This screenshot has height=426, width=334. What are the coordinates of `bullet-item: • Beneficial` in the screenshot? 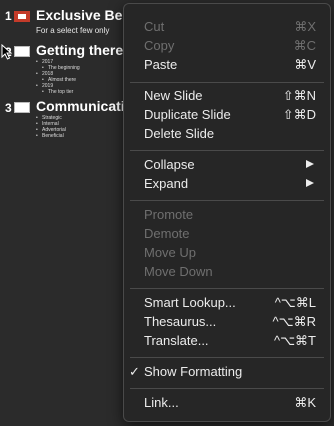 It's located at (51, 136).